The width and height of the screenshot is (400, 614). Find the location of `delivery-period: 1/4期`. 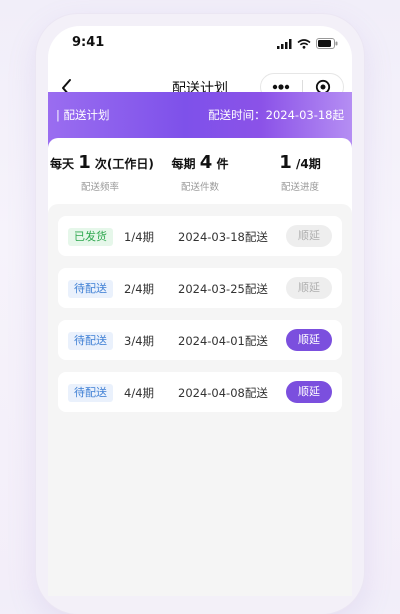

delivery-period: 1/4期 is located at coordinates (139, 237).